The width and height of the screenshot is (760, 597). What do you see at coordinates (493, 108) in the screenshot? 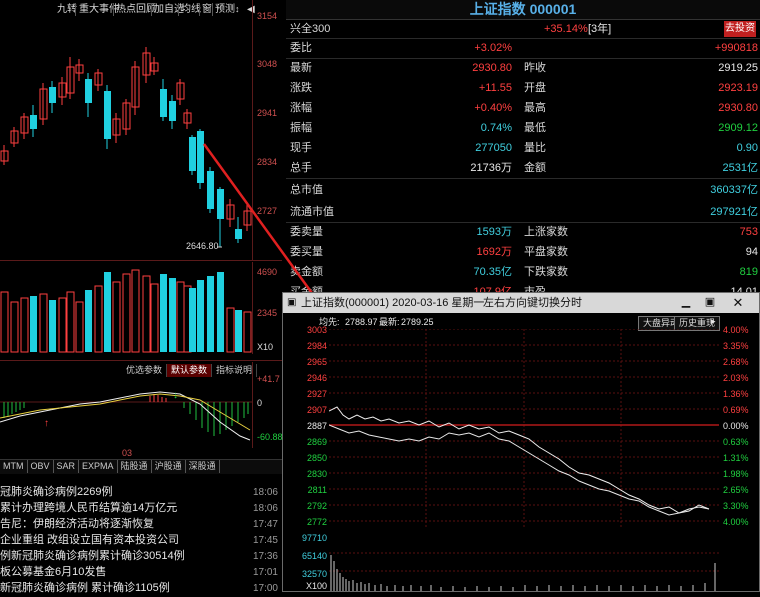
I see `value-pct-change: +0.40%` at bounding box center [493, 108].